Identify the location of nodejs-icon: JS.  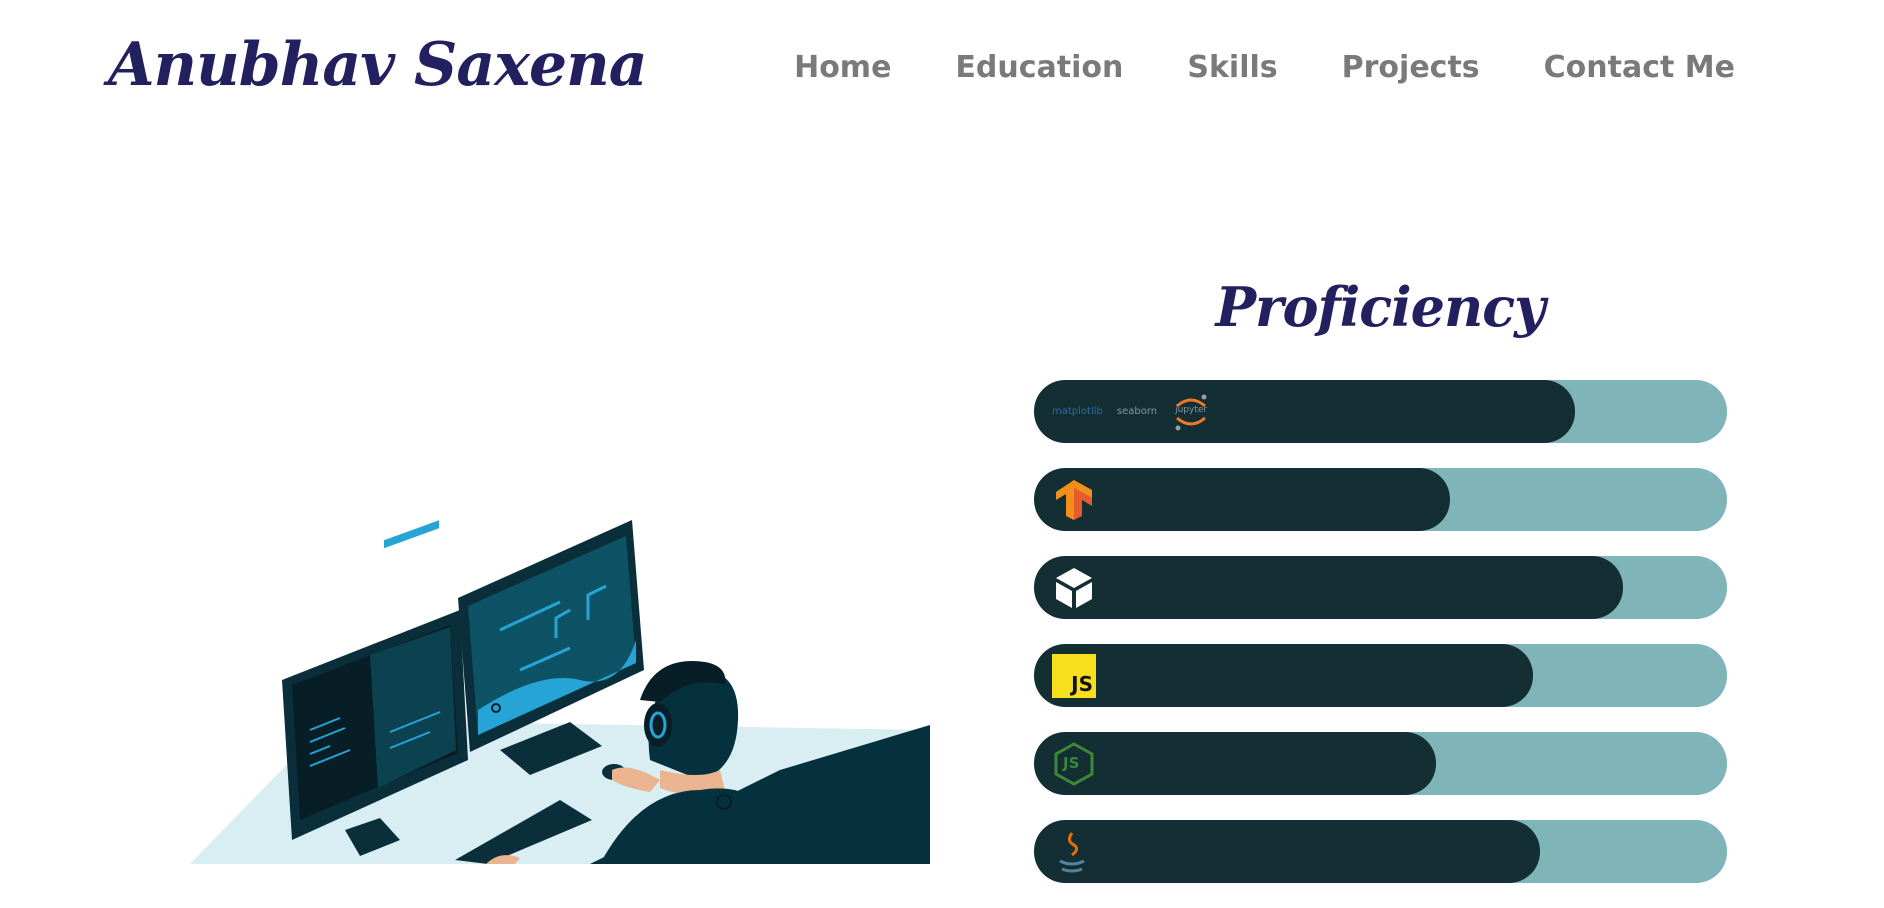
(1074, 763).